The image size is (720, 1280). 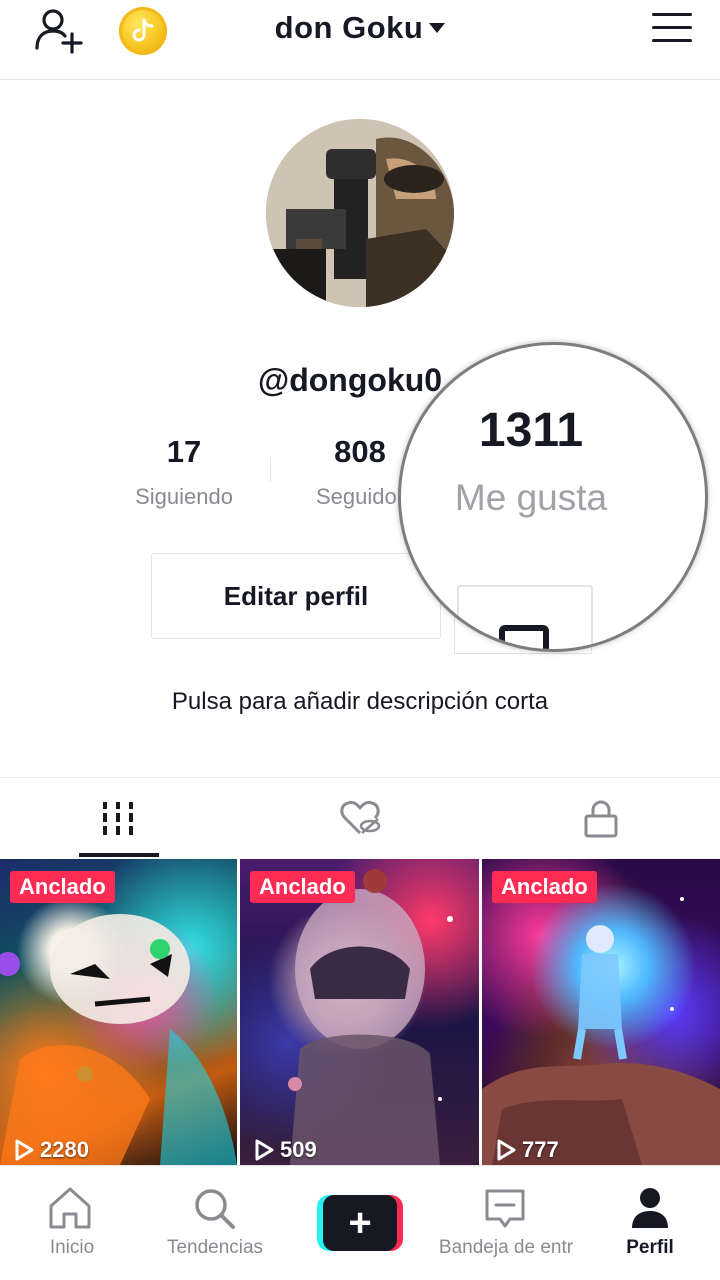 I want to click on liked-hidden-icon, so click(x=360, y=817).